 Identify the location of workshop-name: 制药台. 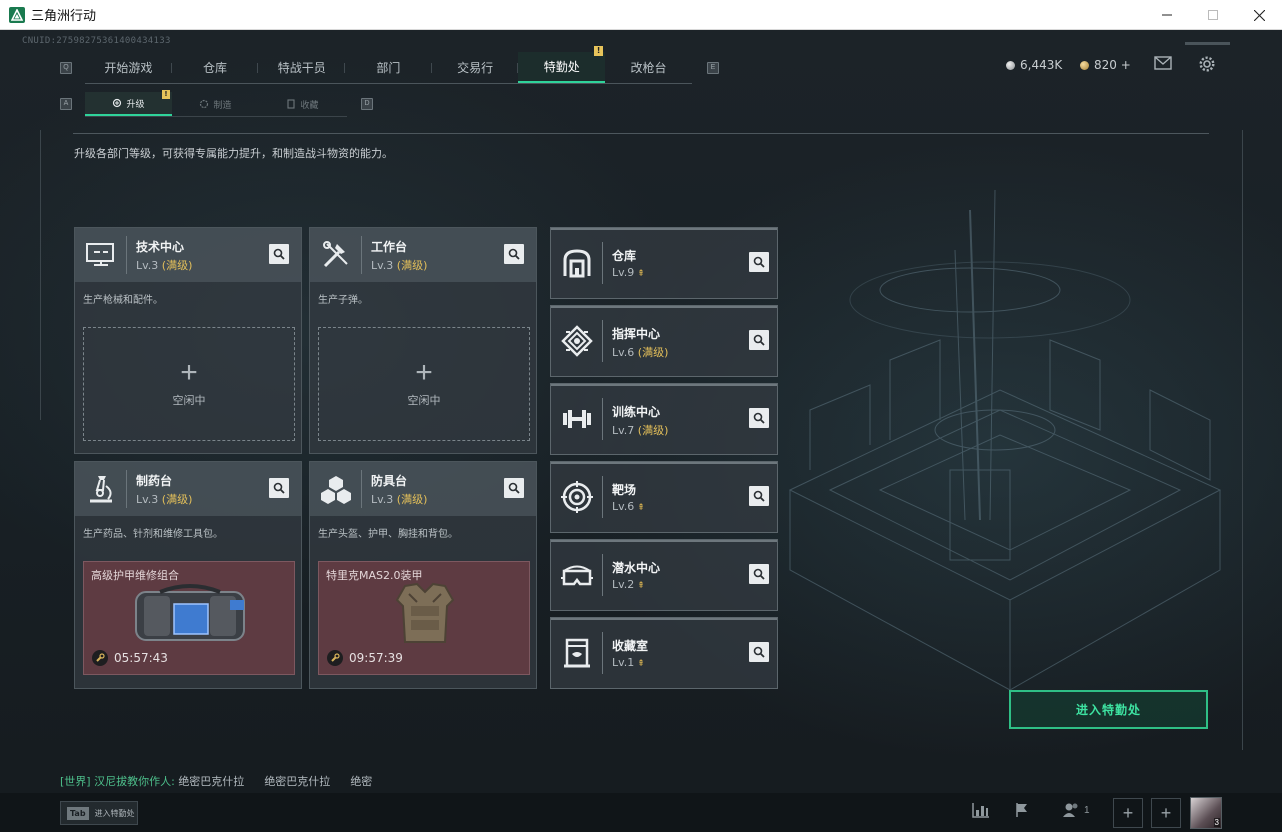
(154, 481).